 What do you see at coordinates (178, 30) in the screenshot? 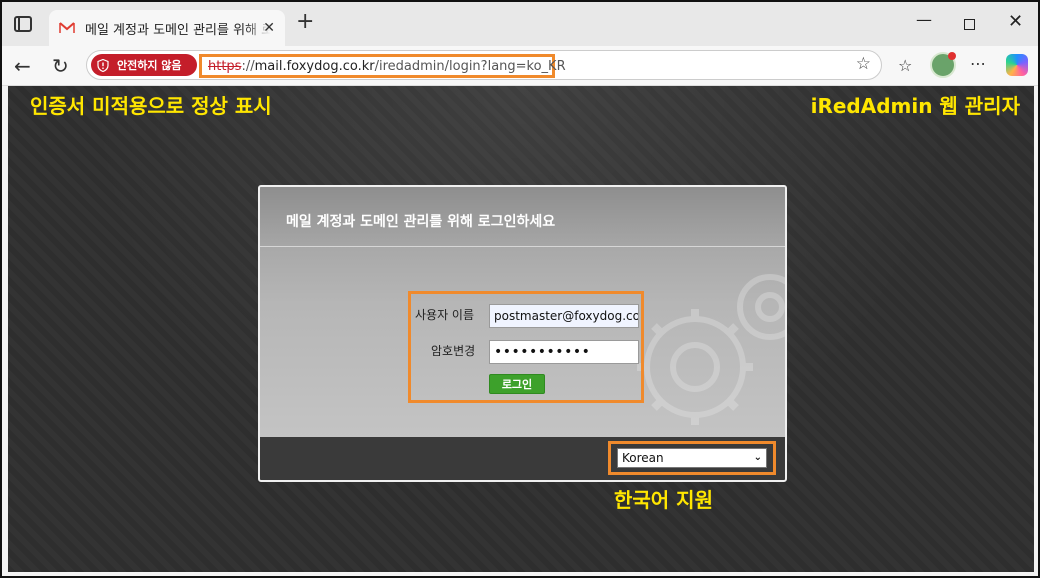
I see `tab-title: 메일 계정과 도메인 관리를 위해 로그인하세요` at bounding box center [178, 30].